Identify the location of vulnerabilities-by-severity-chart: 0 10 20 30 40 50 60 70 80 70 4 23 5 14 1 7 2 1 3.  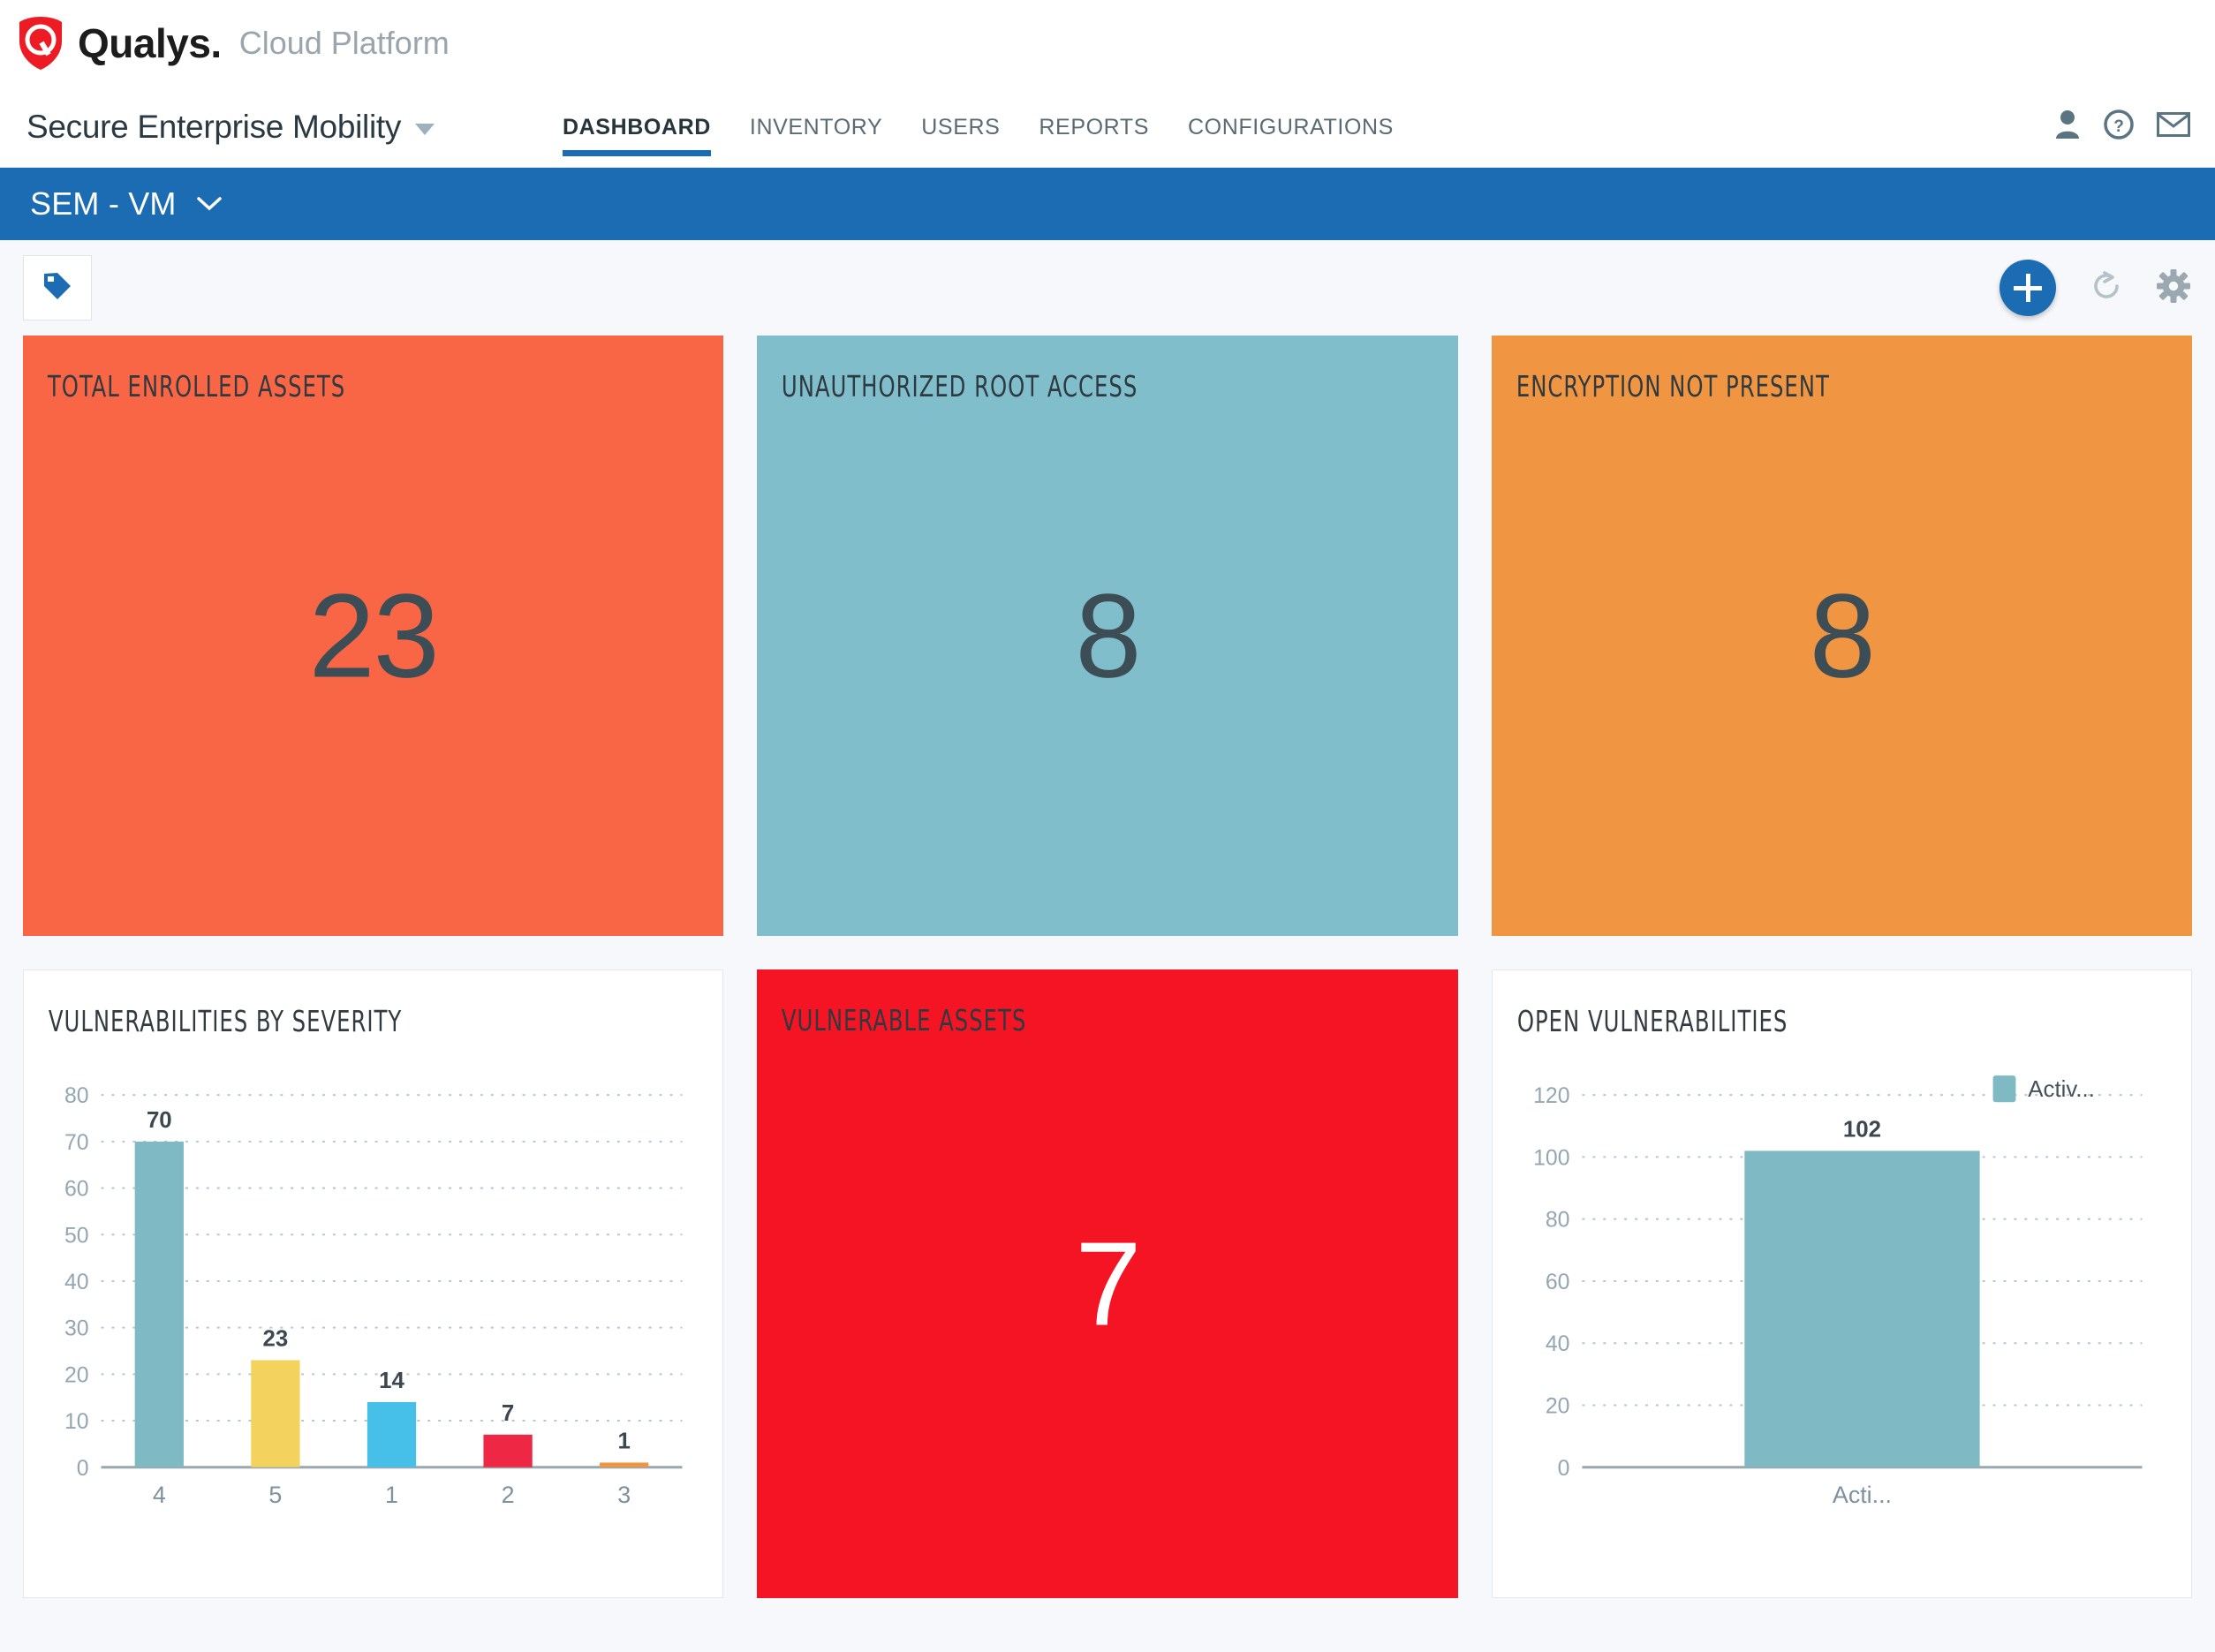
(373, 1285).